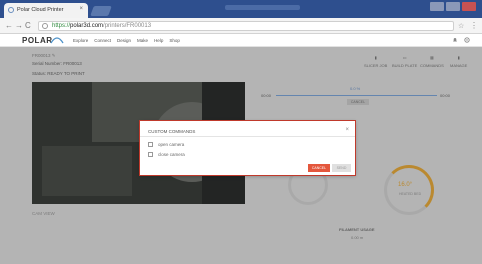  Describe the element at coordinates (437, 6) in the screenshot. I see `minimize-button` at that location.